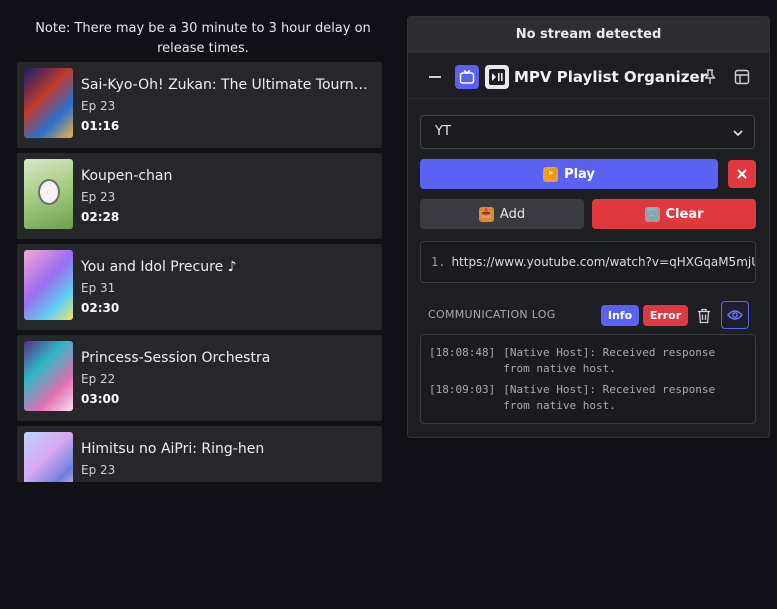 The image size is (777, 609). I want to click on inbox-icon: 📥, so click(486, 214).